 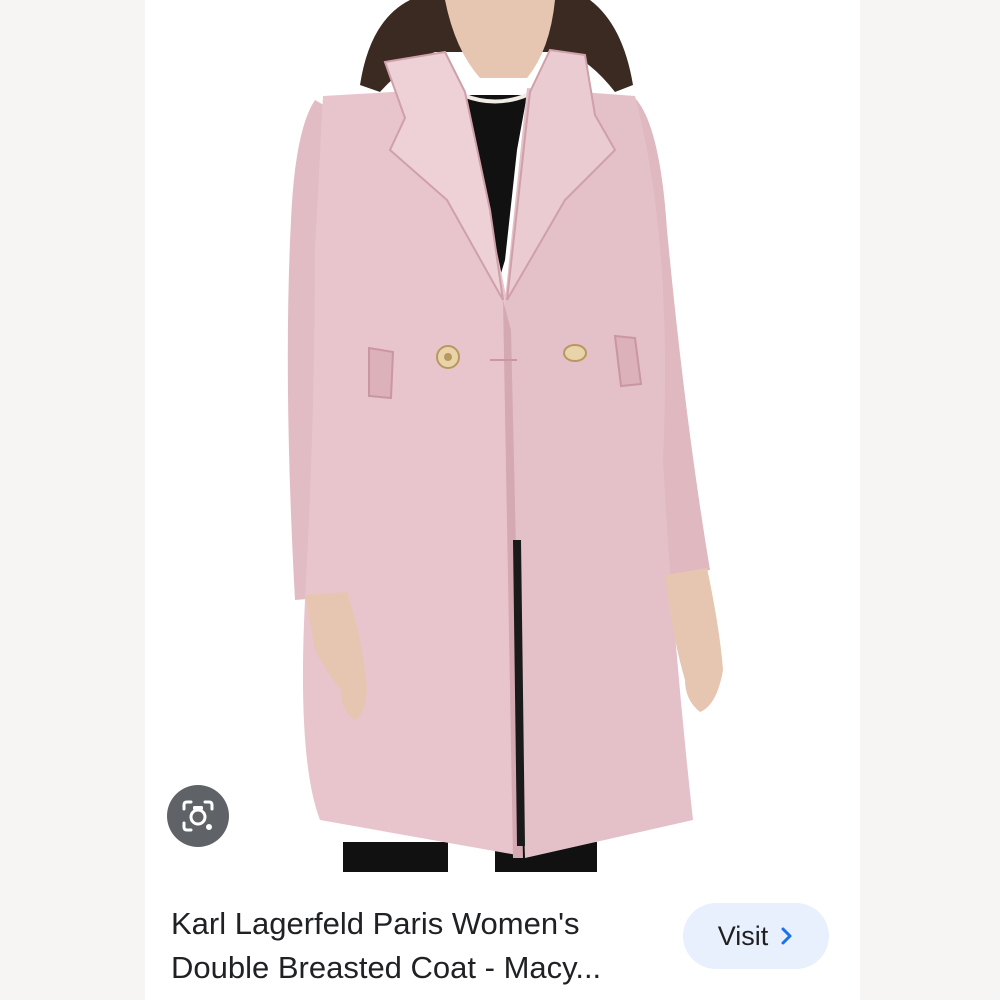 I want to click on visit-button: Visit, so click(x=756, y=936).